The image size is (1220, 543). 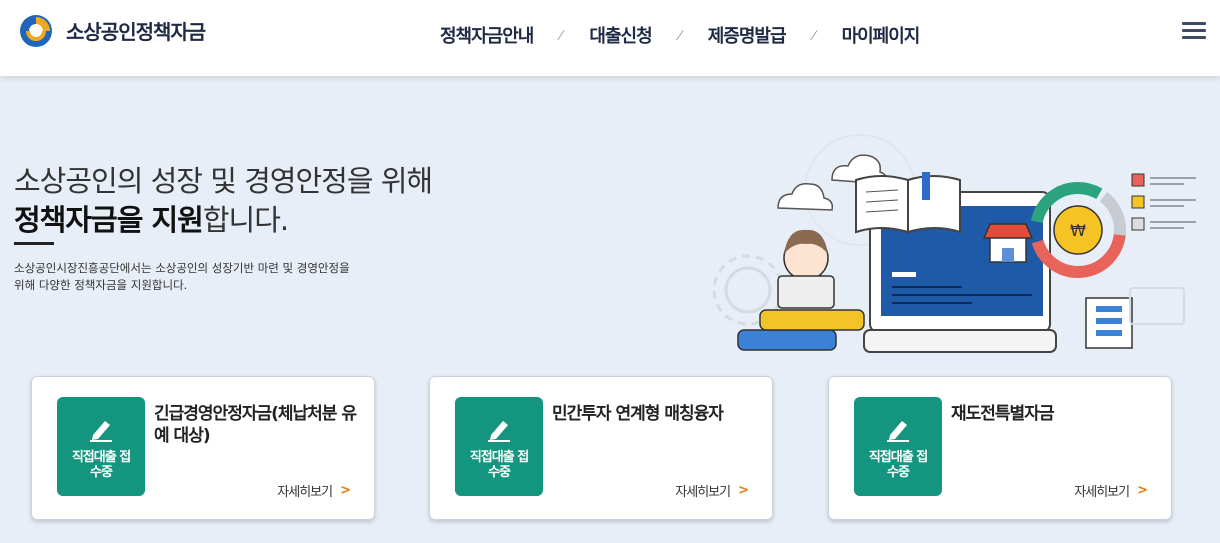 I want to click on nav-item-mypage: 마이페이지, so click(x=881, y=35).